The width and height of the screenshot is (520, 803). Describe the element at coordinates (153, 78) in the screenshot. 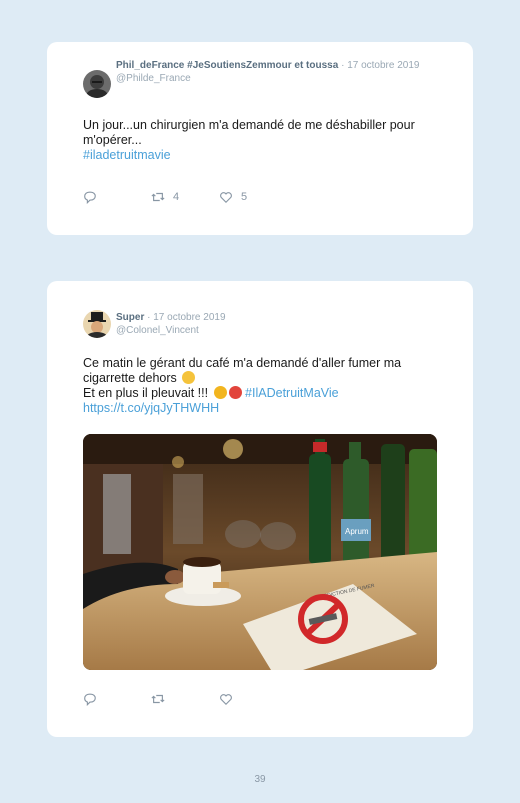

I see `user-handle: @Philde_France` at that location.